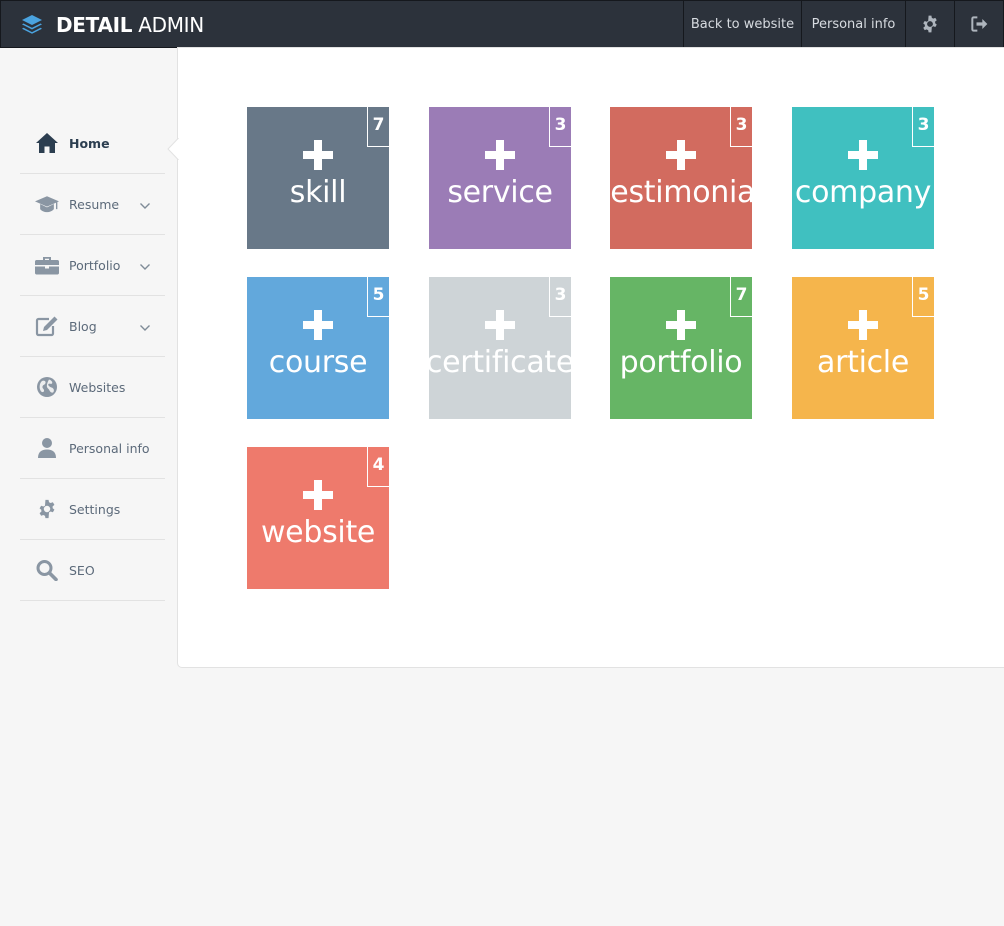 Image resolution: width=1004 pixels, height=926 pixels. I want to click on sidebar-item-blog: Blog, so click(92, 326).